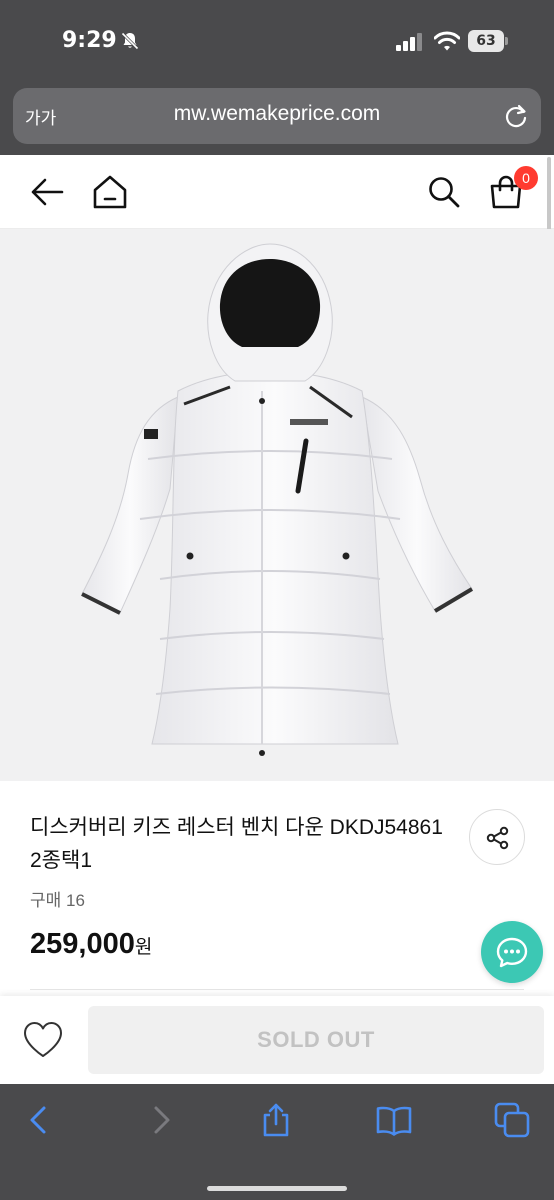  I want to click on home-indicator, so click(277, 1188).